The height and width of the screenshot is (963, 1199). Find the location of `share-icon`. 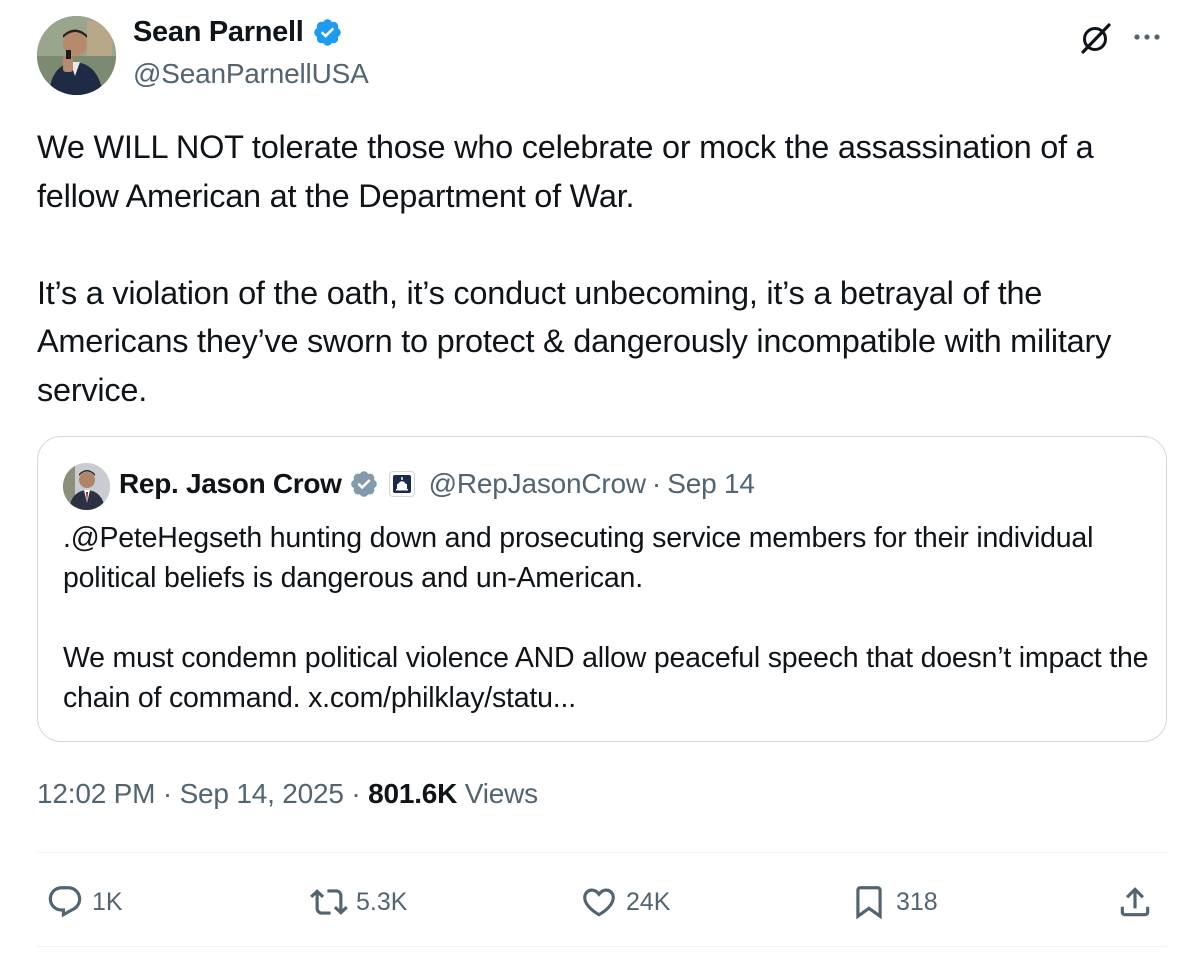

share-icon is located at coordinates (1135, 902).